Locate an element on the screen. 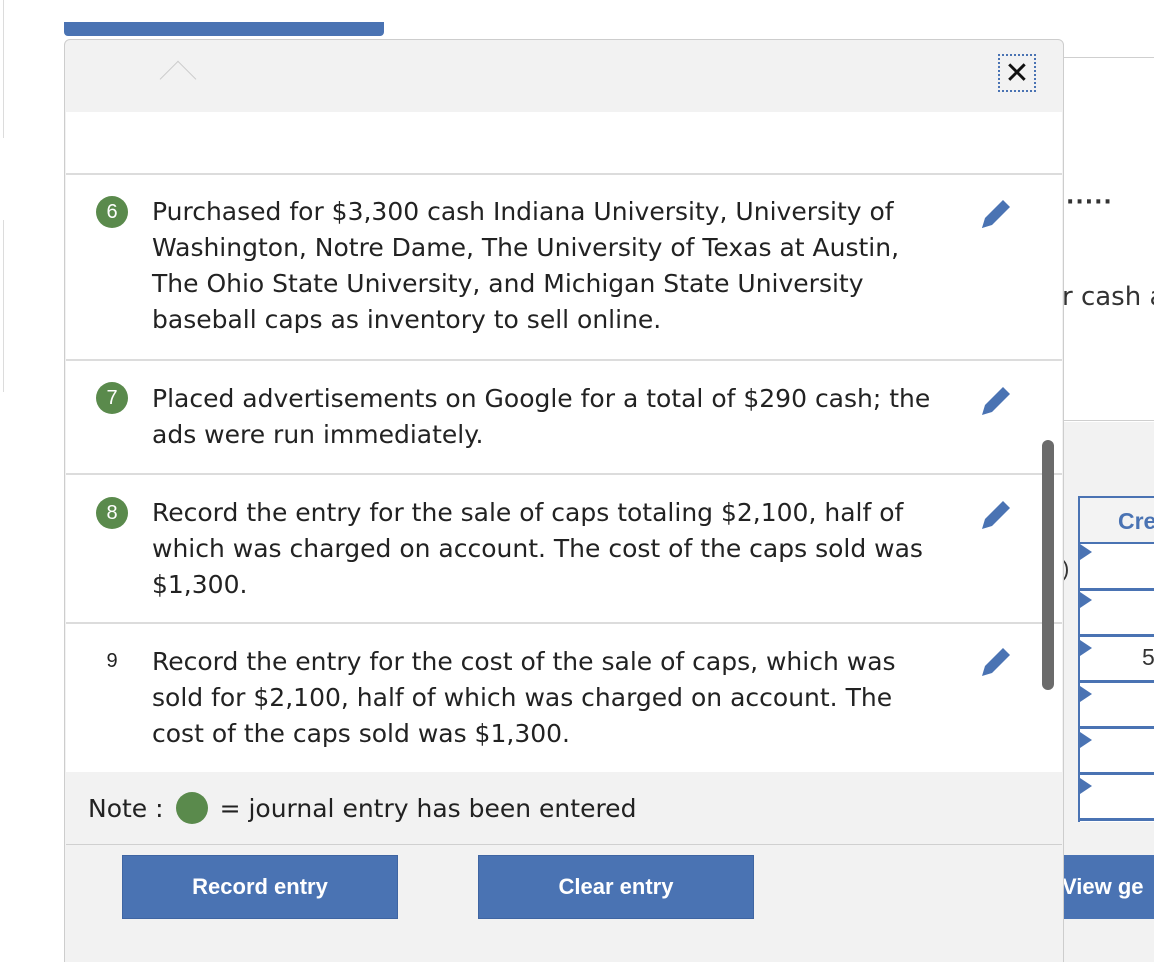  note-label: Note : is located at coordinates (126, 808).